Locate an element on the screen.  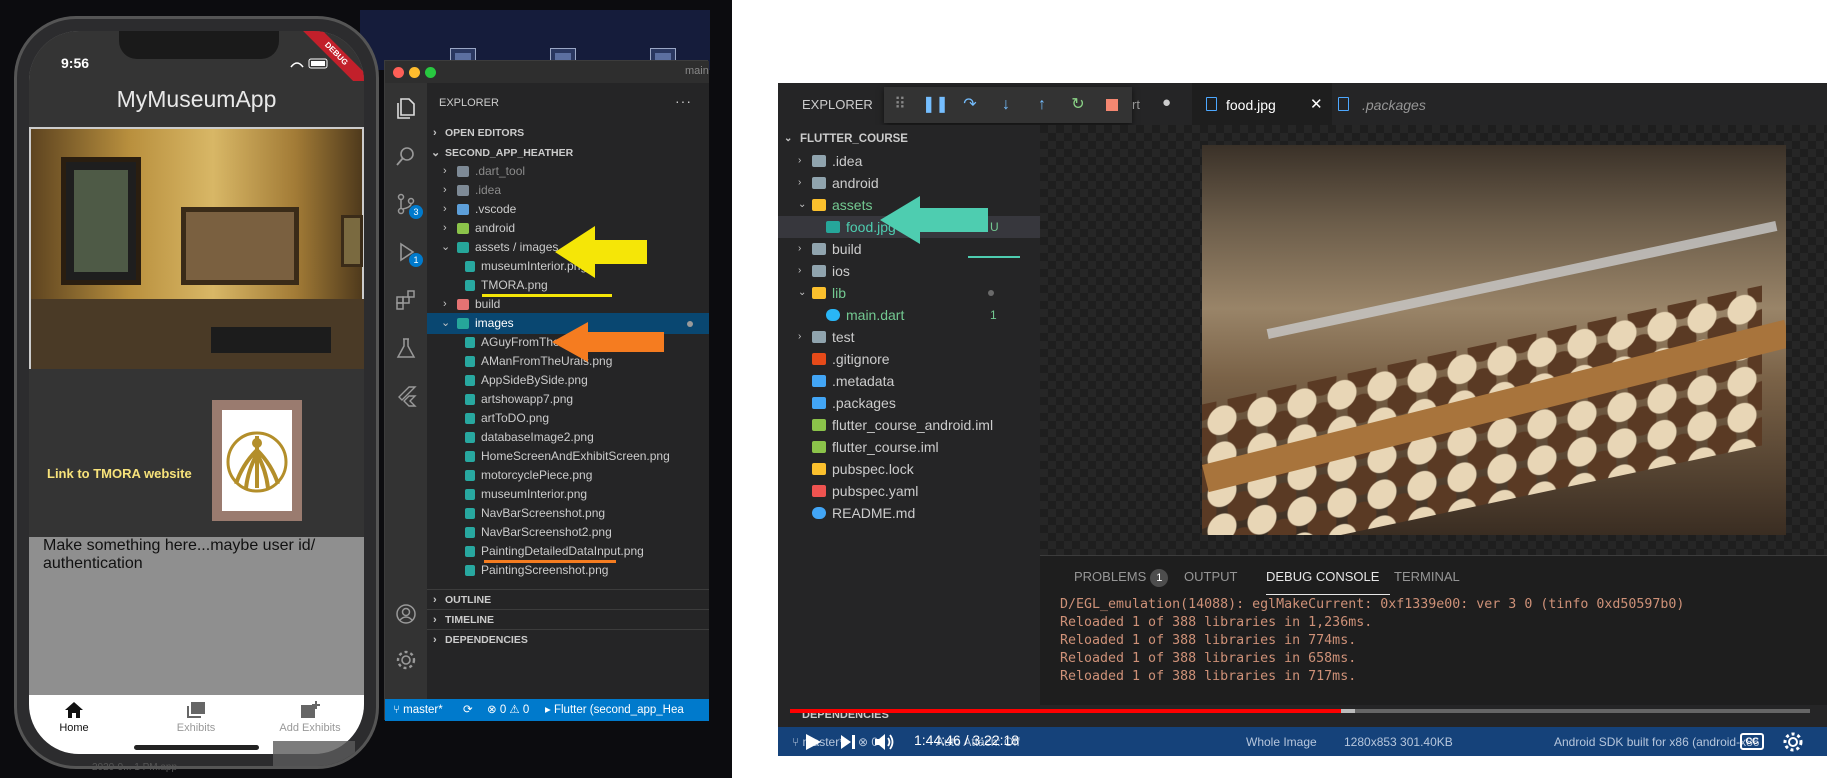
museum-interior-image is located at coordinates (196, 249).